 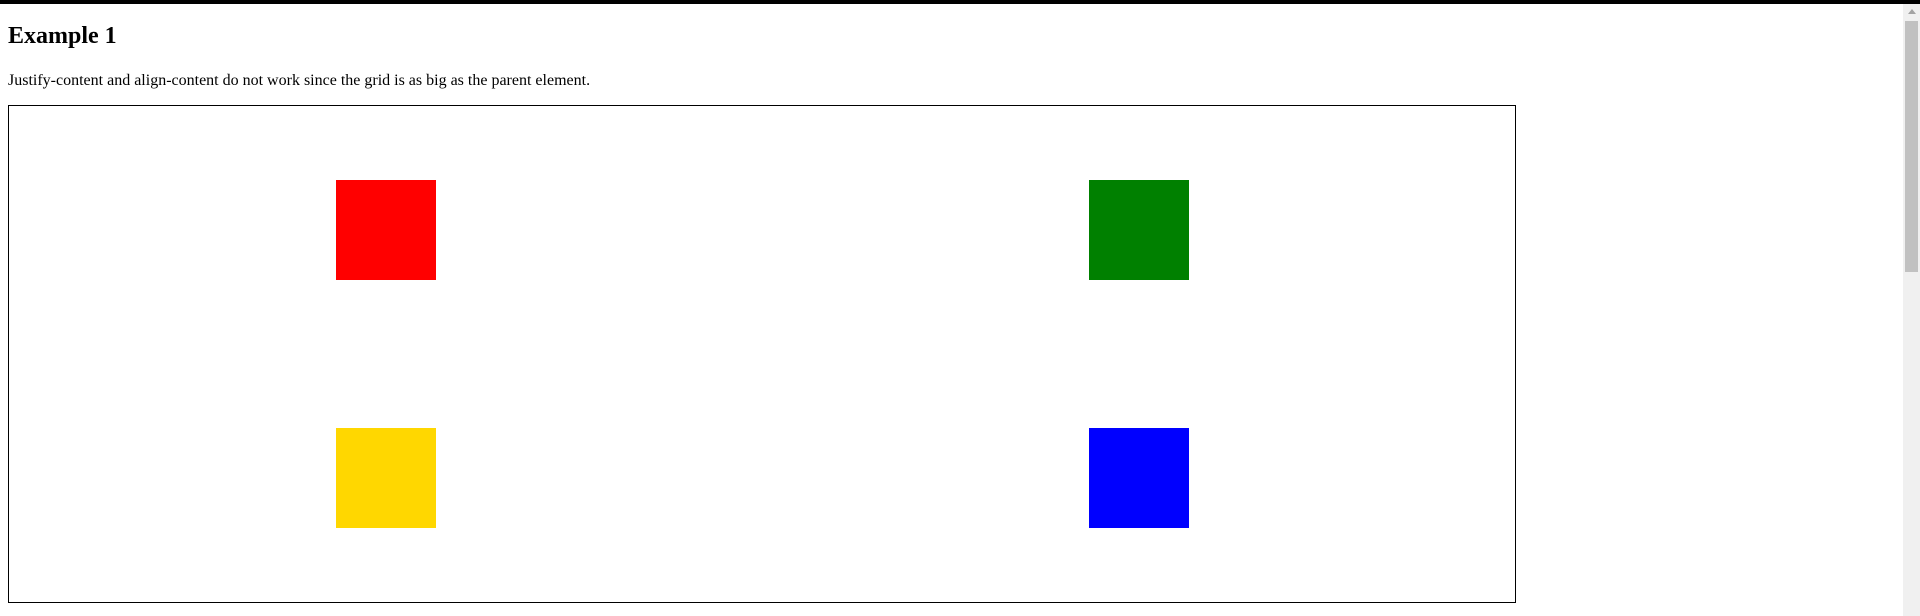 I want to click on scroll-up-button, so click(x=1911, y=11).